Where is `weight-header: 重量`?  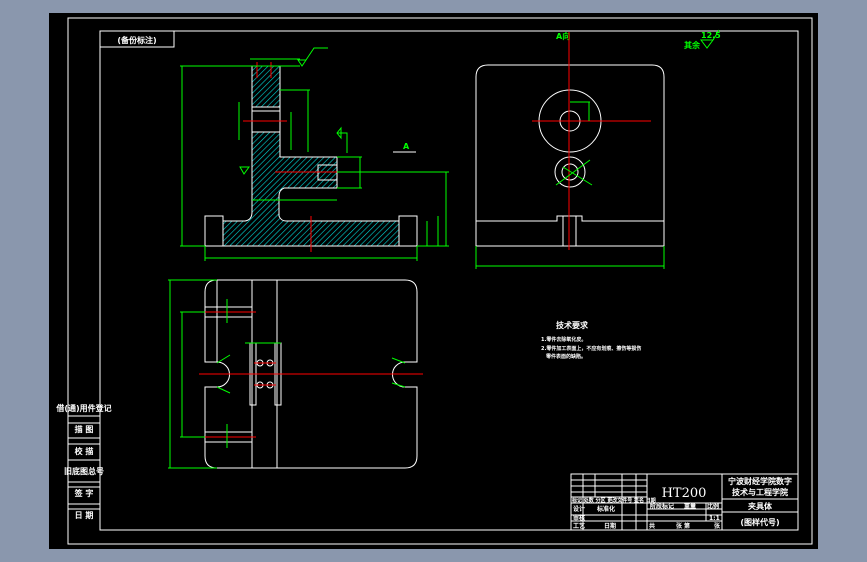
weight-header: 重量 is located at coordinates (690, 506).